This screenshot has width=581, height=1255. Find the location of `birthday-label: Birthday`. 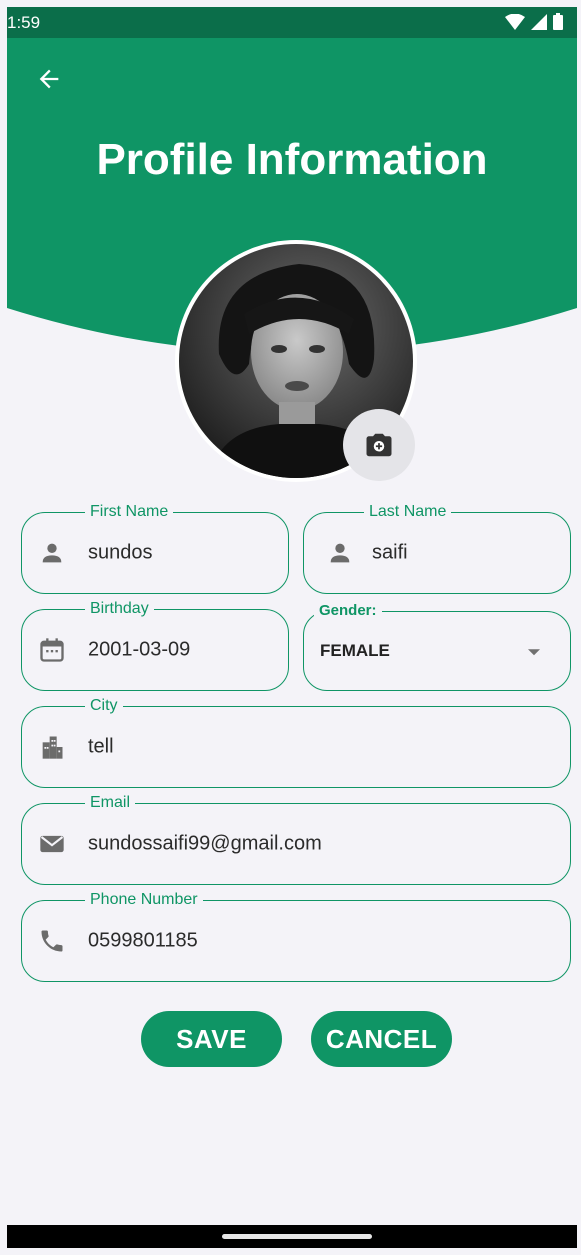

birthday-label: Birthday is located at coordinates (119, 609).